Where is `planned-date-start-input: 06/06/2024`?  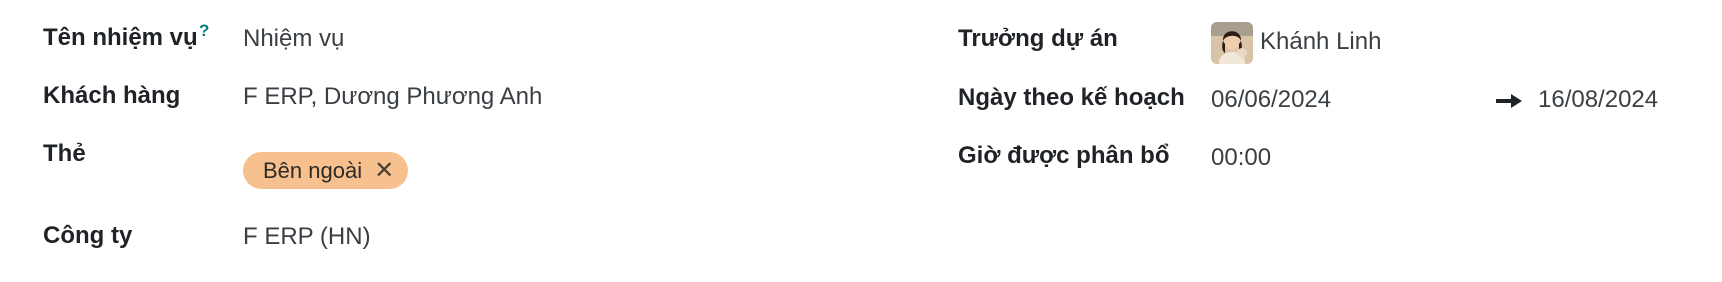
planned-date-start-input: 06/06/2024 is located at coordinates (1271, 100).